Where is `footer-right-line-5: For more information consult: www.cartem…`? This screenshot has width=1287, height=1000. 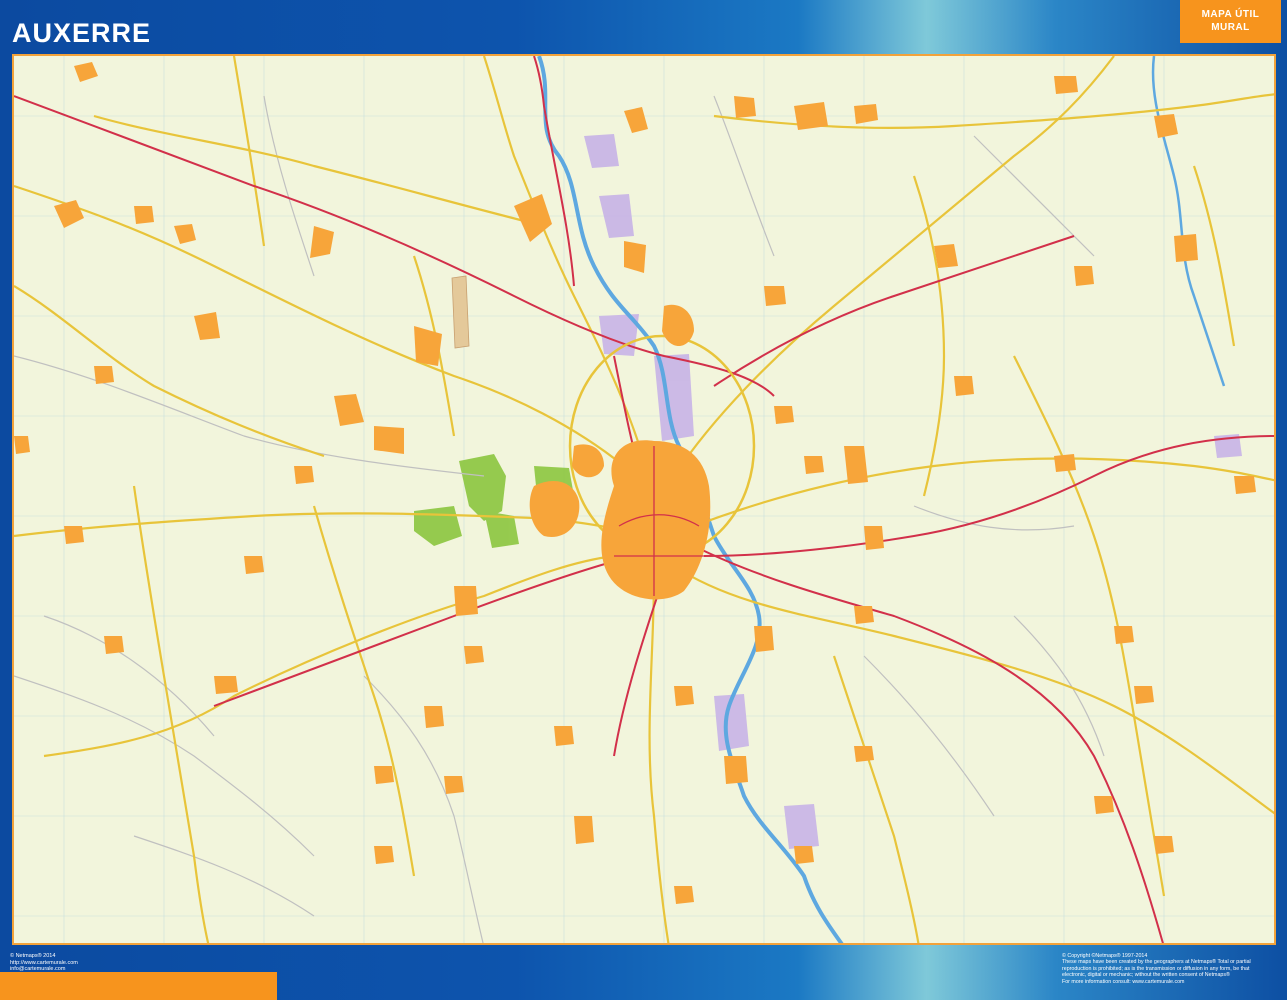 footer-right-line-5: For more information consult: www.cartem… is located at coordinates (1123, 981).